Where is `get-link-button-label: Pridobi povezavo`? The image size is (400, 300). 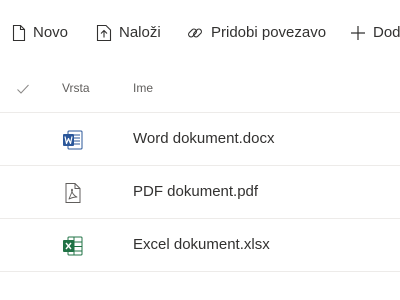
get-link-button-label: Pridobi povezavo is located at coordinates (269, 32).